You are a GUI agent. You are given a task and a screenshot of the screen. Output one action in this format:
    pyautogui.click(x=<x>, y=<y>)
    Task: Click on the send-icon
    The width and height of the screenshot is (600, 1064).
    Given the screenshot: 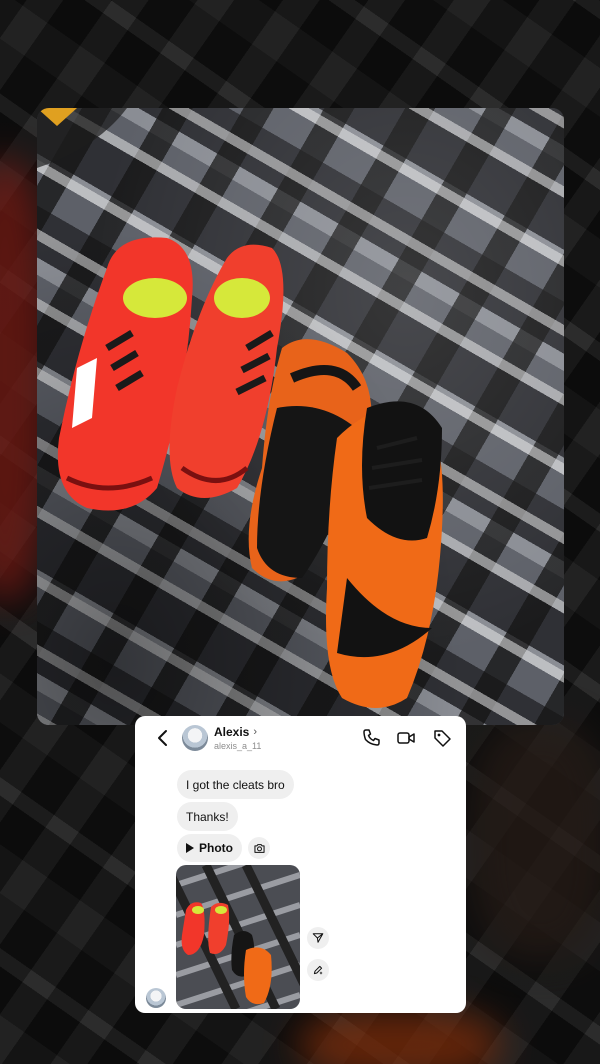 What is the action you would take?
    pyautogui.click(x=318, y=938)
    